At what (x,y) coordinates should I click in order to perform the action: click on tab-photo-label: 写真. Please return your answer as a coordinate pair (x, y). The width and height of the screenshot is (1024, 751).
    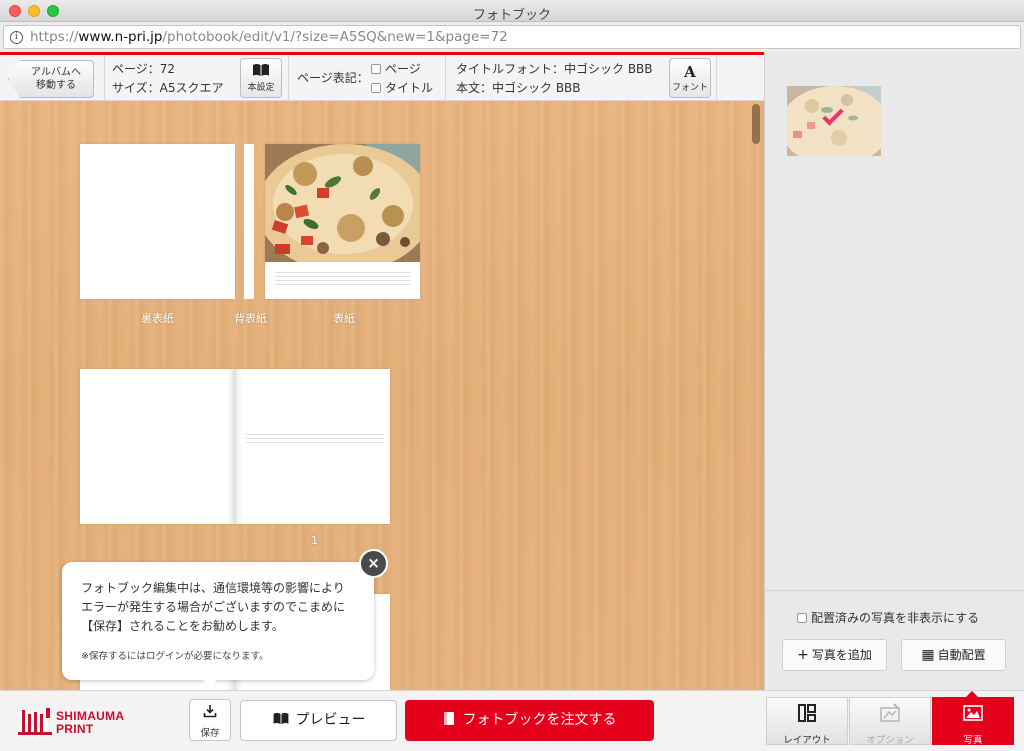
    Looking at the image, I should click on (973, 740).